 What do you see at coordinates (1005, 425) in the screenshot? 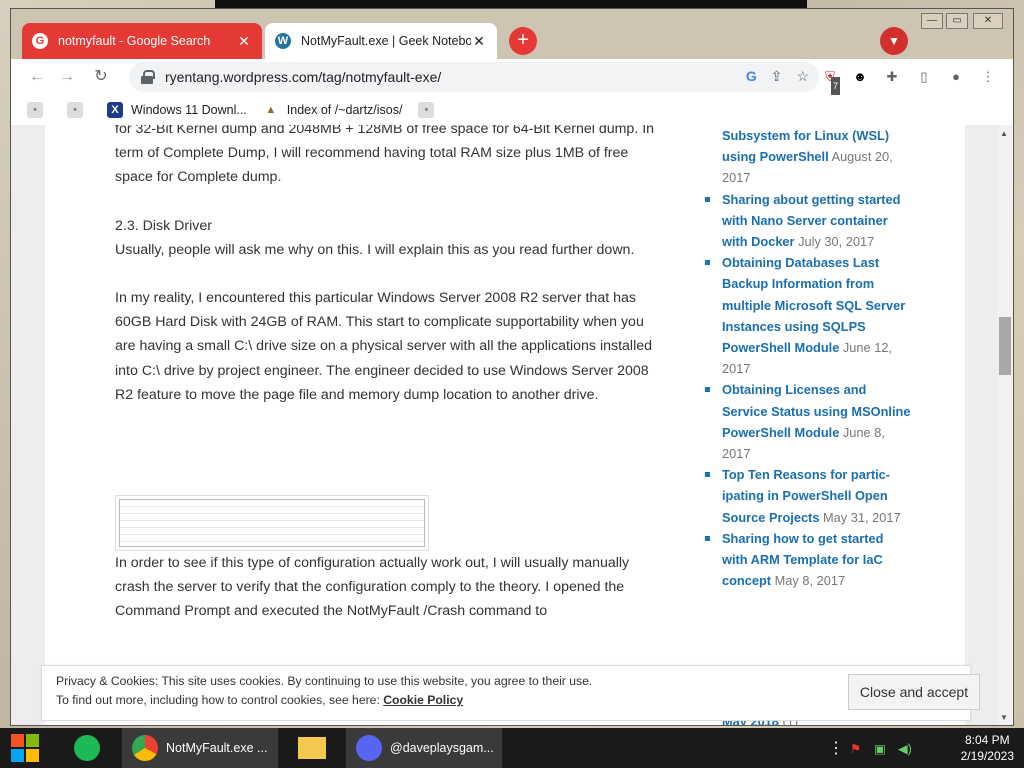
I see `vertical-scrollbar: ▲ ▼` at bounding box center [1005, 425].